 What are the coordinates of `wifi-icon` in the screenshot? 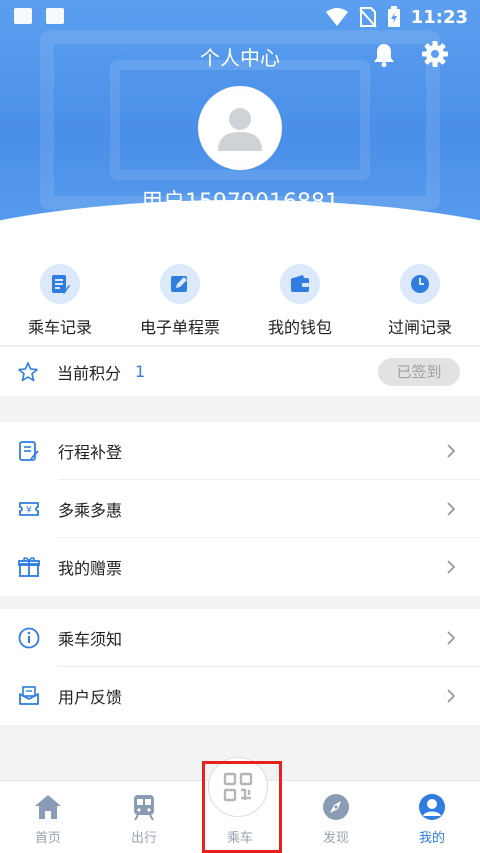 It's located at (336, 17).